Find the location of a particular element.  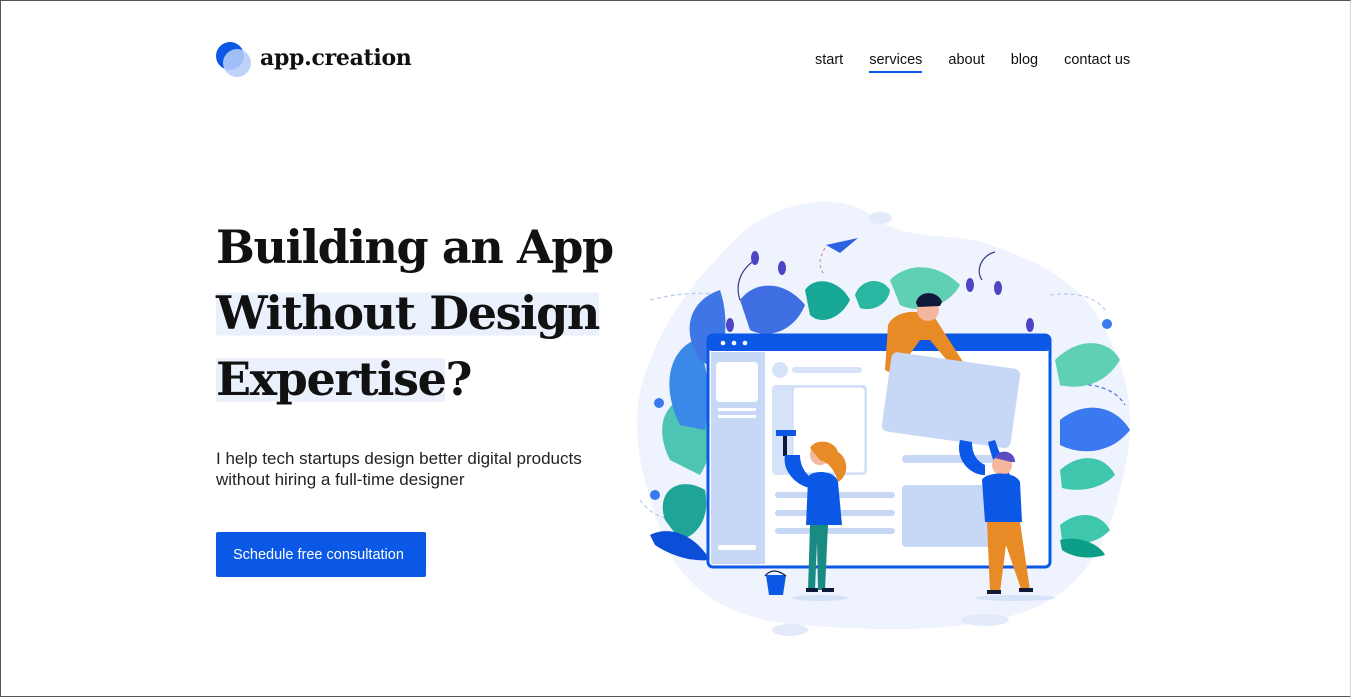

hero-title-line-1: Building an App is located at coordinates (415, 247).